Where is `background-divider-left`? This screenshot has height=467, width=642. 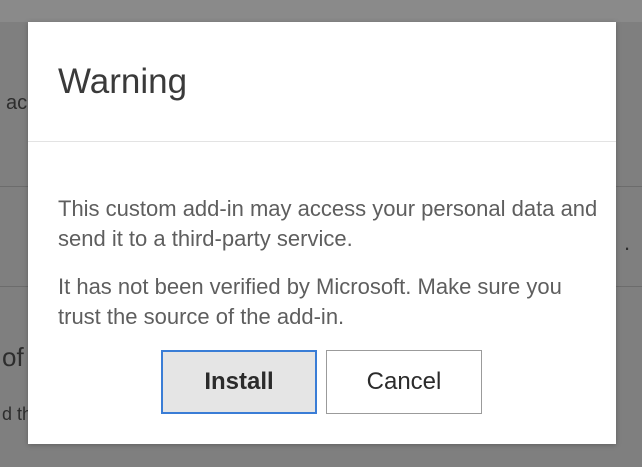 background-divider-left is located at coordinates (14, 186).